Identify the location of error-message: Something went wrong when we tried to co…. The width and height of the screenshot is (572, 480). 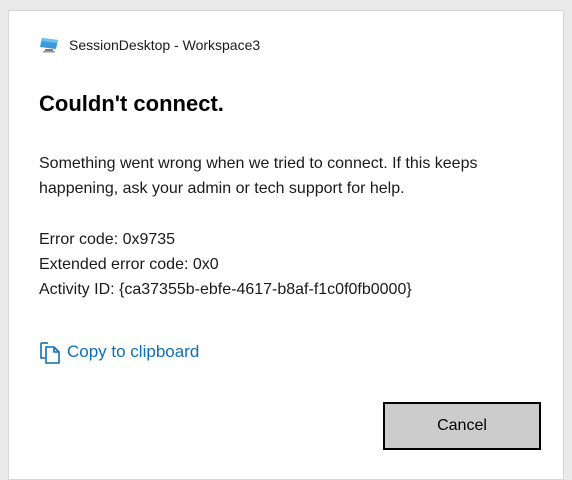
(258, 176).